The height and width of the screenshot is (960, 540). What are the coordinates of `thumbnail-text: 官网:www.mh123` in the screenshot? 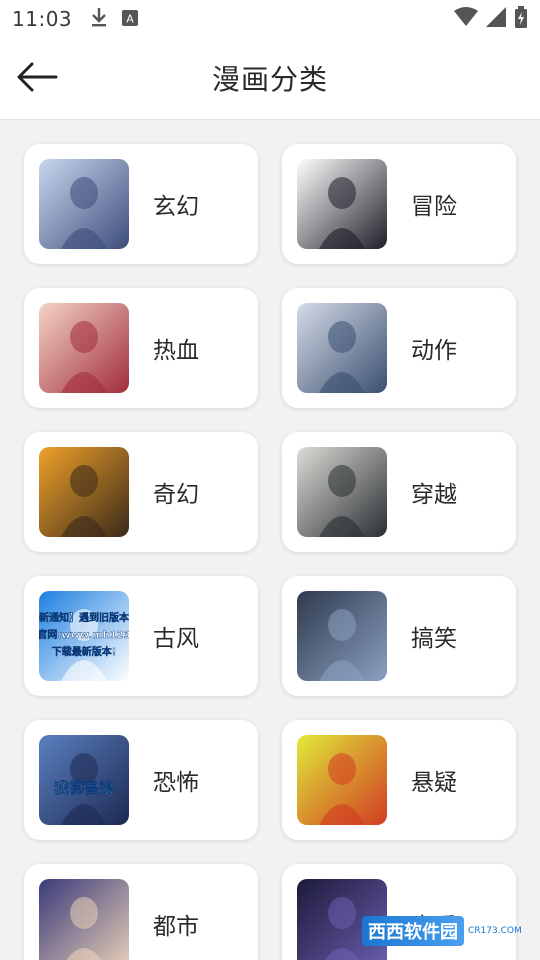 It's located at (84, 634).